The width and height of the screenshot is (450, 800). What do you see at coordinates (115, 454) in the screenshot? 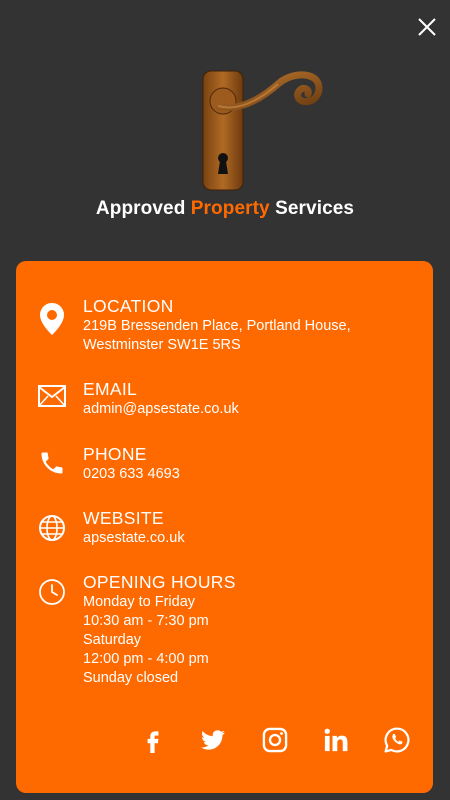
I see `phone-title: PHONE` at bounding box center [115, 454].